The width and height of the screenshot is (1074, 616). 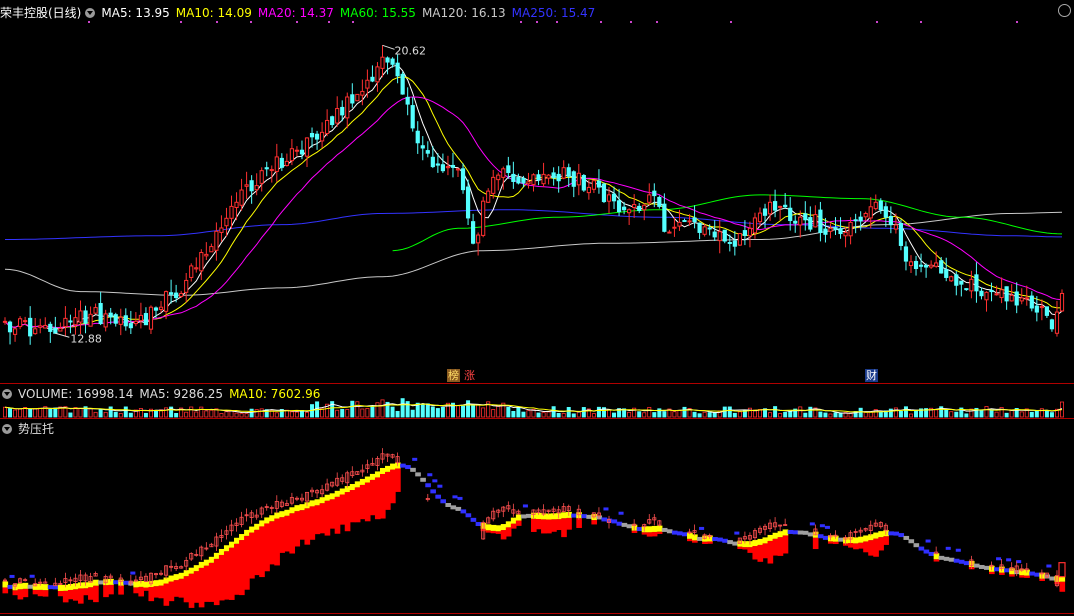 I want to click on low-price-label: 12.88, so click(x=86, y=338).